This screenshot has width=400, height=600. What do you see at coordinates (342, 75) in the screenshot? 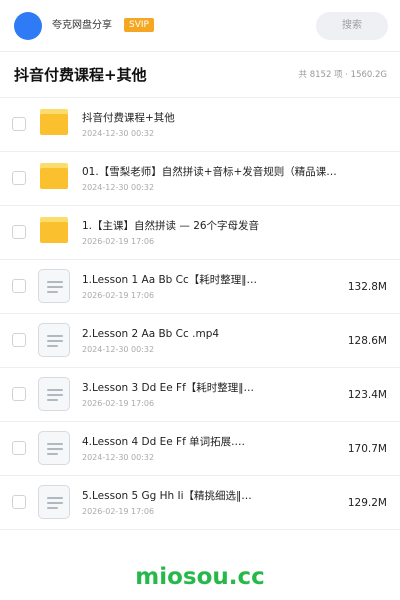
I see `folder-summary: 共 8152 项 · 1560.2G` at bounding box center [342, 75].